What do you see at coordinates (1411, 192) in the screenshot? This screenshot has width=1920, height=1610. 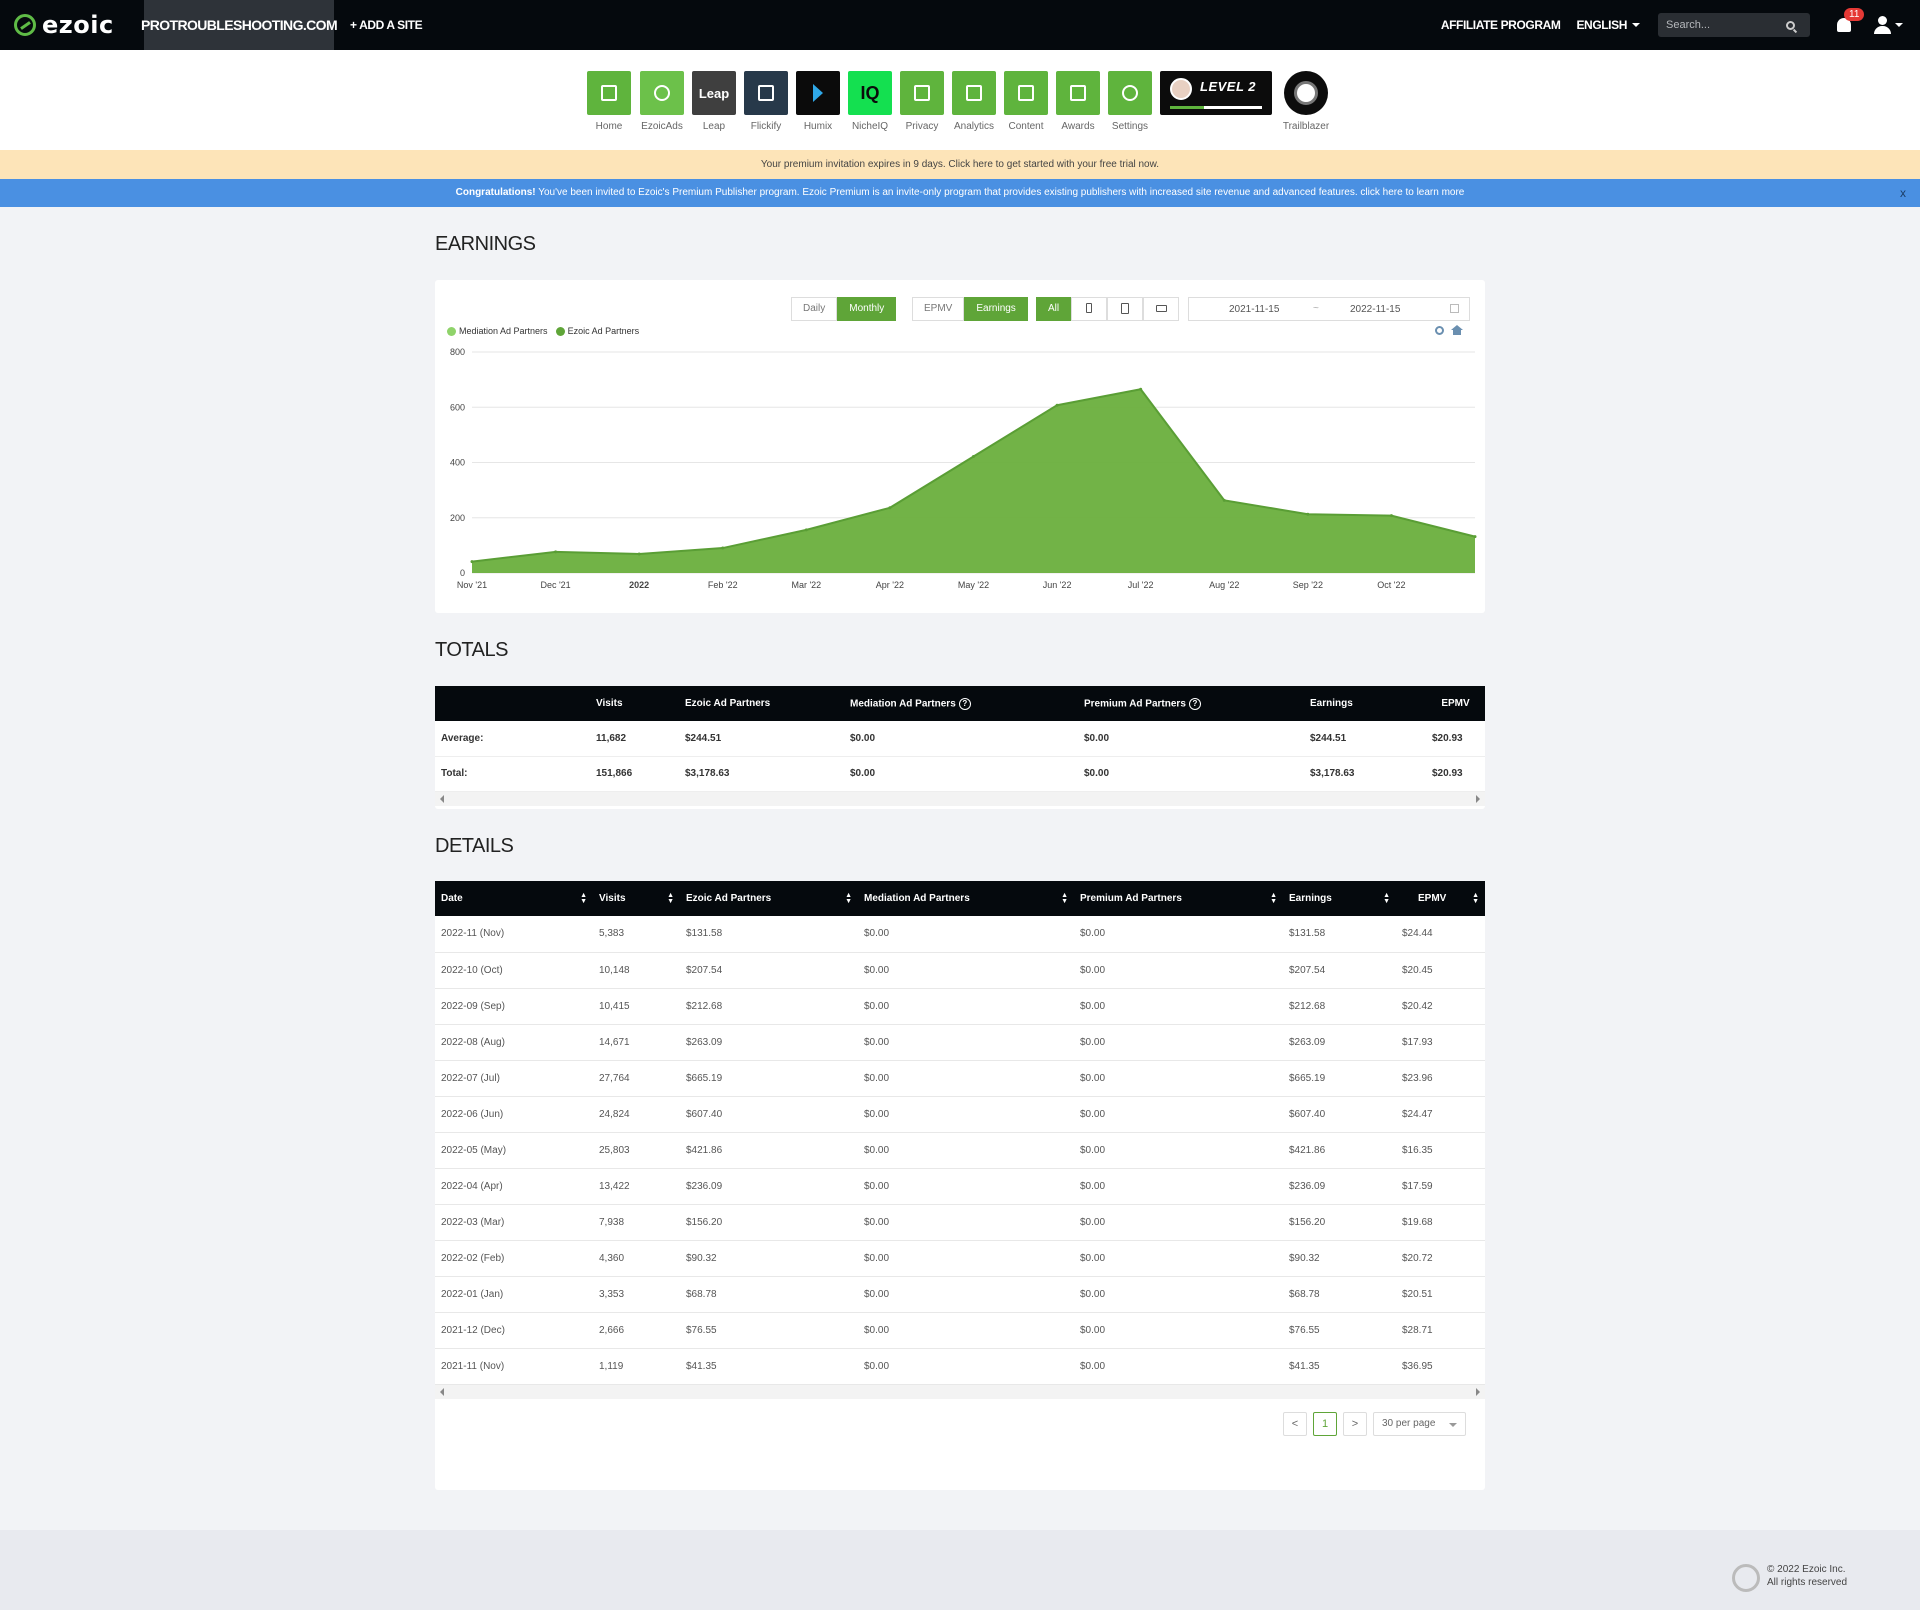 I see `learn-more-link: click here to learn more` at bounding box center [1411, 192].